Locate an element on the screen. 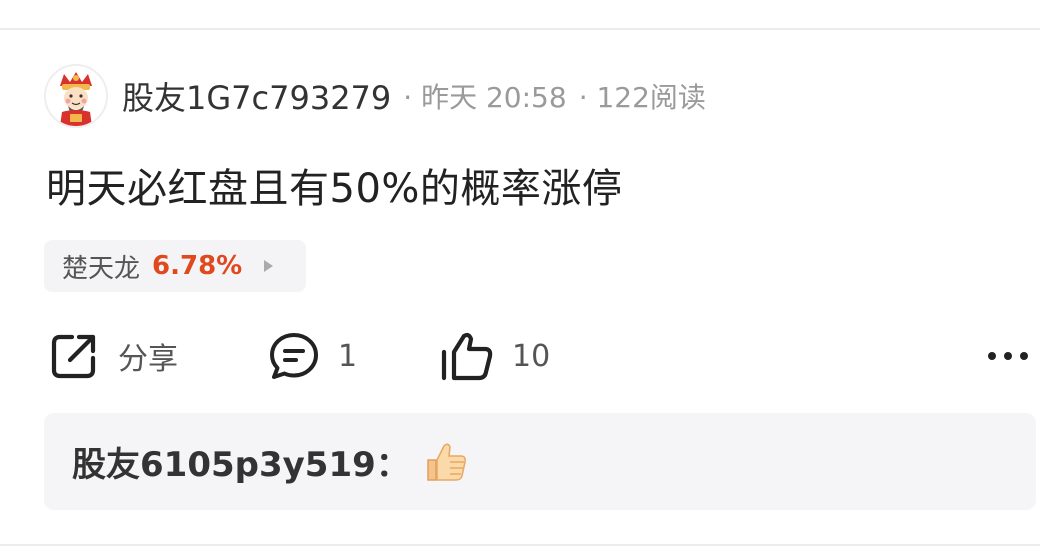 The image size is (1040, 556). read-count: · 122阅读 is located at coordinates (642, 97).